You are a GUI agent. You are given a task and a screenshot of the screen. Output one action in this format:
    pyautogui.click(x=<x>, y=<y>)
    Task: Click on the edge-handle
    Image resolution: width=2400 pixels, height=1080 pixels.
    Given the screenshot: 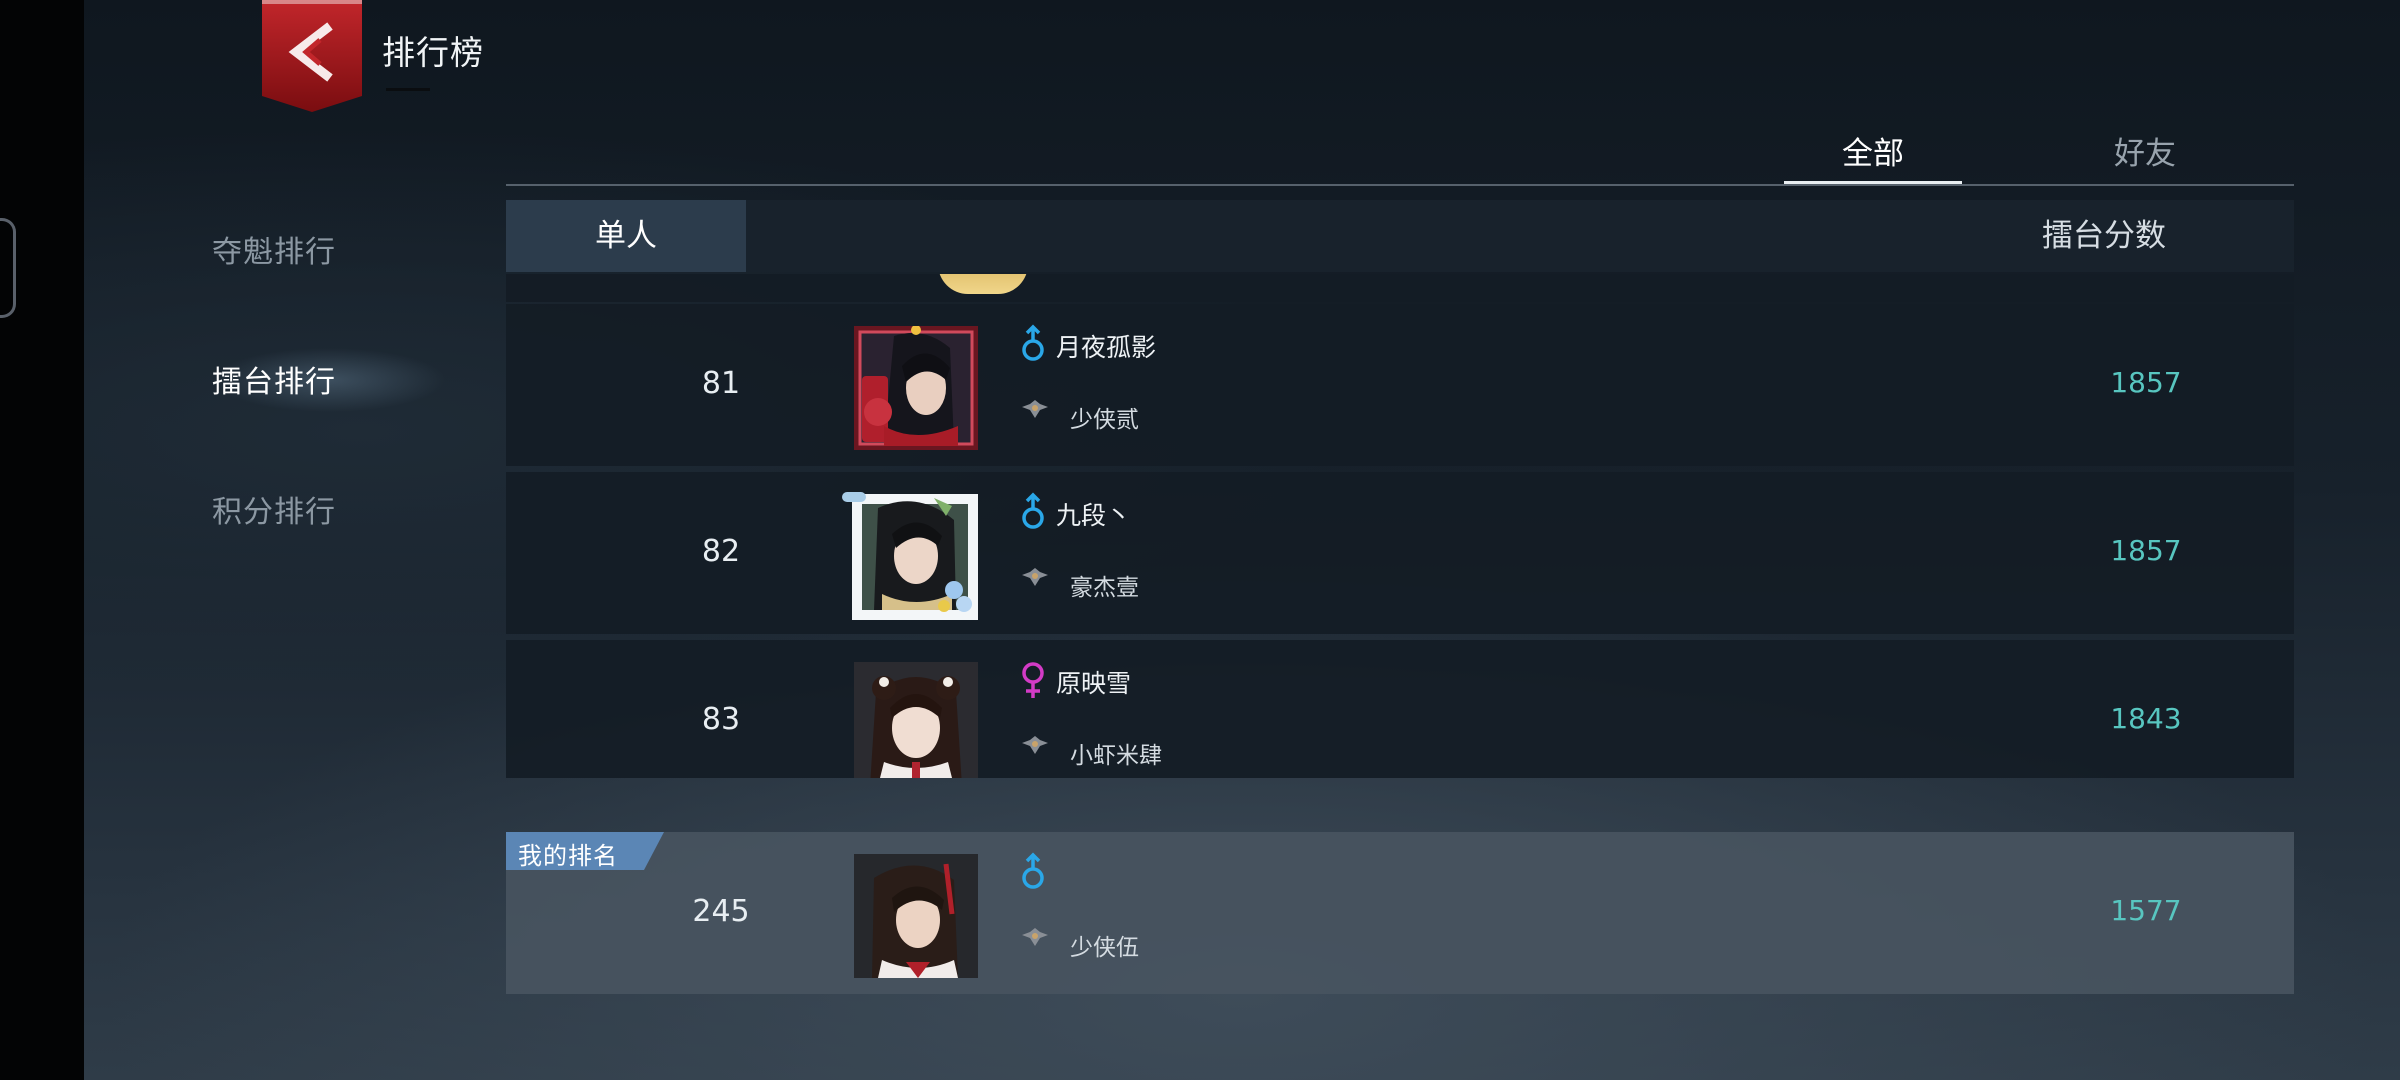 What is the action you would take?
    pyautogui.click(x=8, y=268)
    